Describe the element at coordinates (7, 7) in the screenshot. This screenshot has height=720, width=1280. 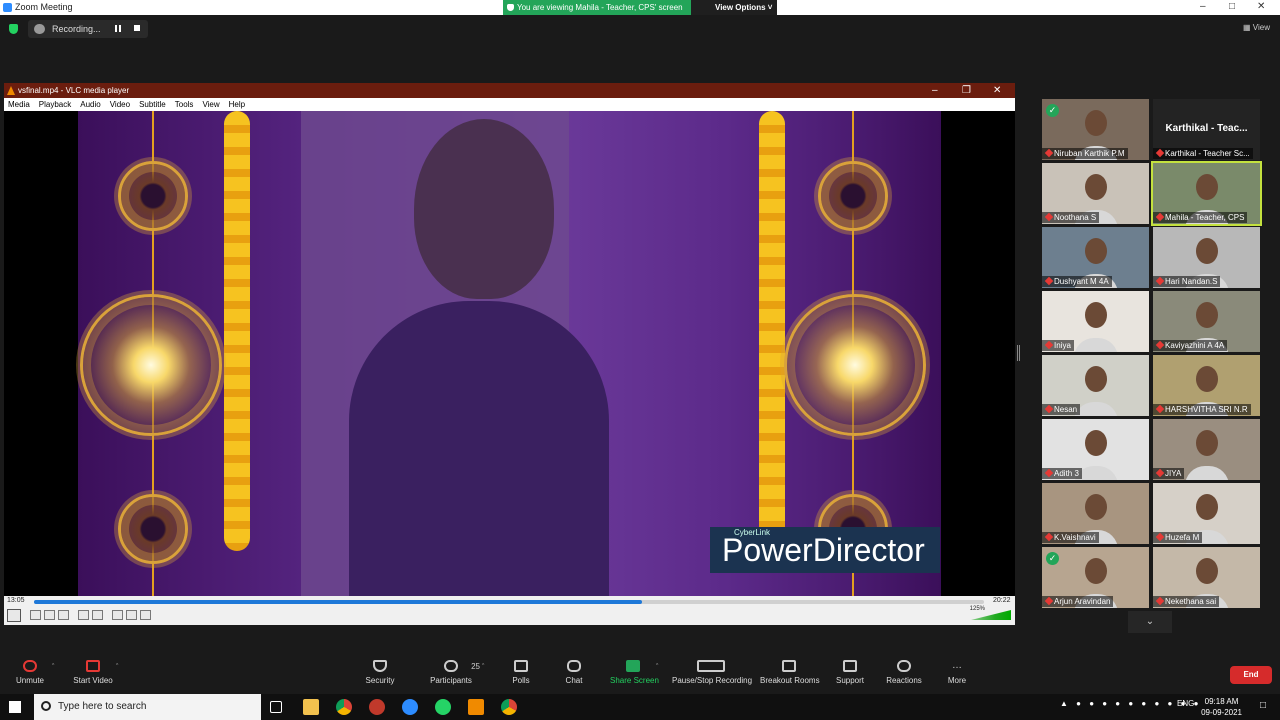
I see `zoom-app-icon` at that location.